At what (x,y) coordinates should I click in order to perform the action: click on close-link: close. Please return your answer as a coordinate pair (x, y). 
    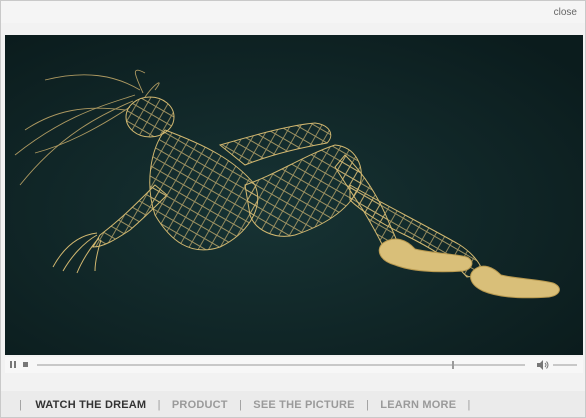
    Looking at the image, I should click on (565, 12).